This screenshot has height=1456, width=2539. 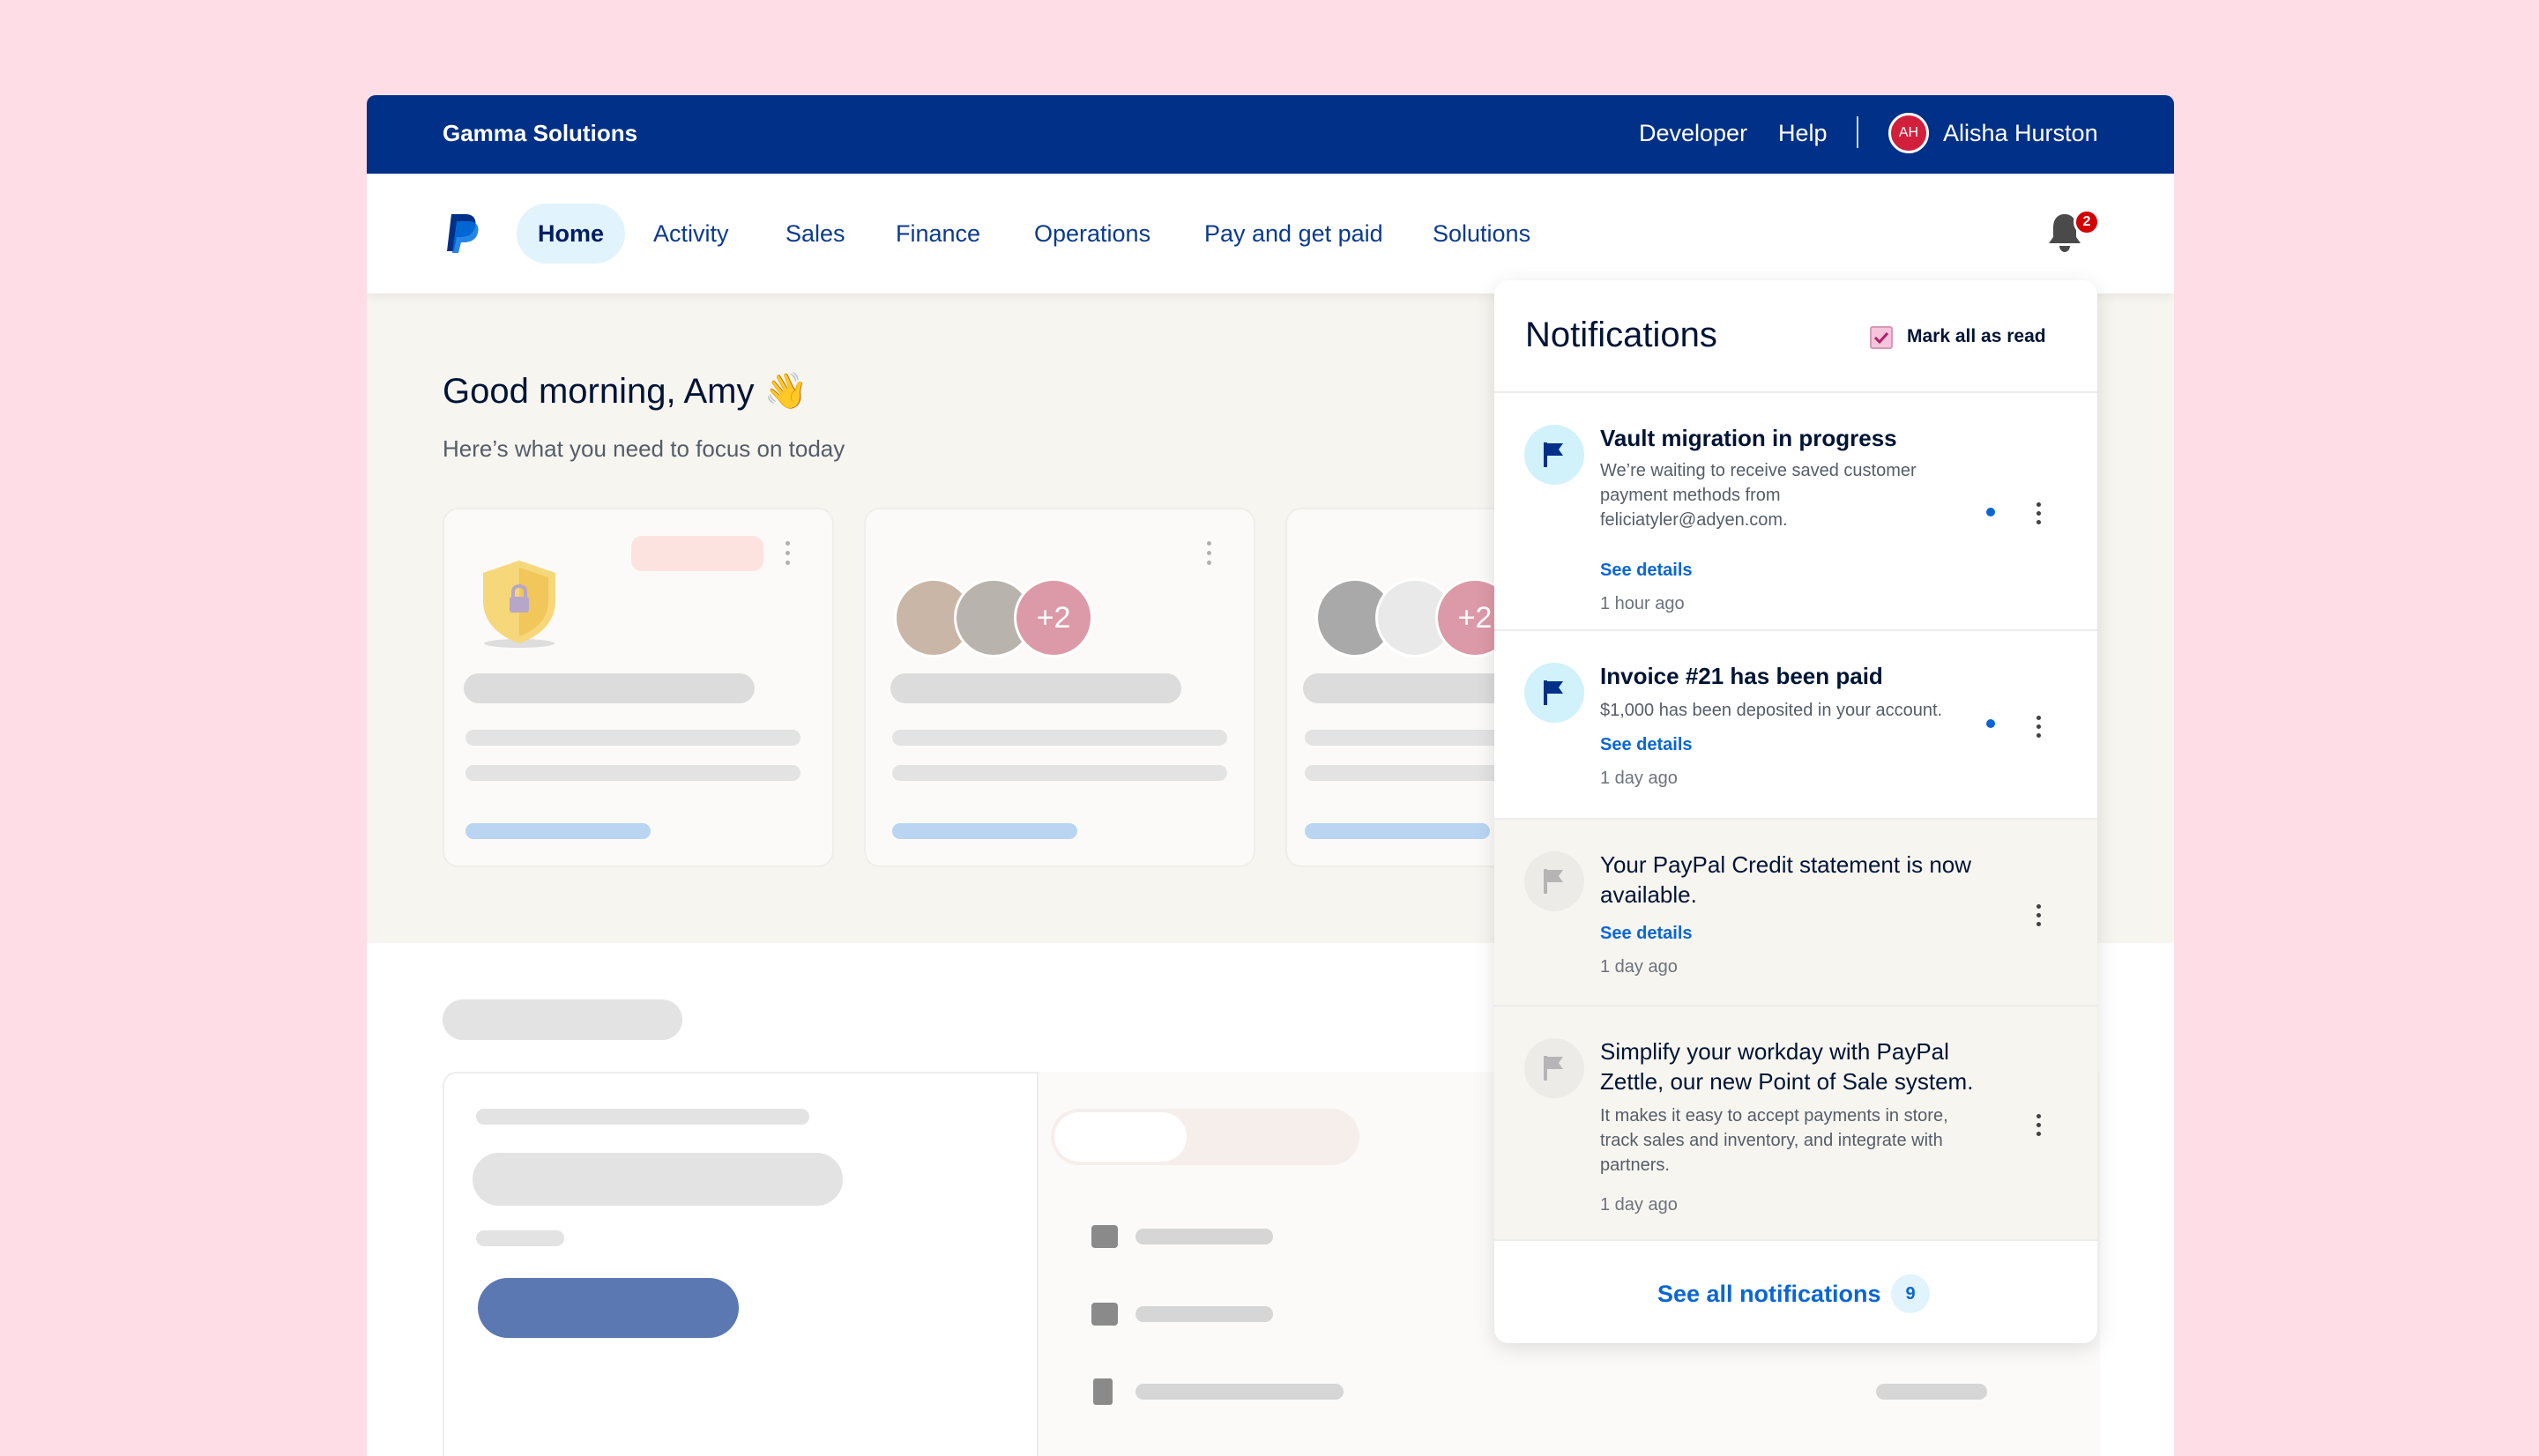 I want to click on nav-home: Home, so click(x=571, y=234).